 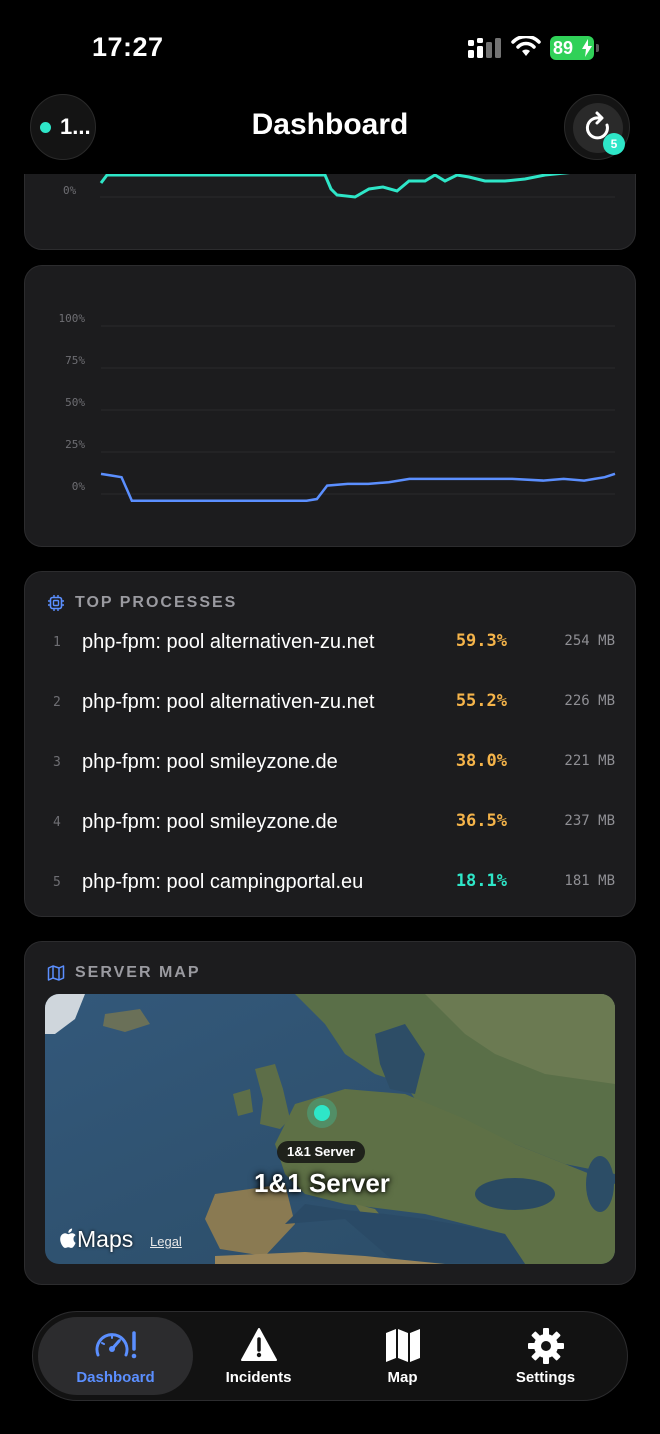 I want to click on refresh-button: 5, so click(x=597, y=127).